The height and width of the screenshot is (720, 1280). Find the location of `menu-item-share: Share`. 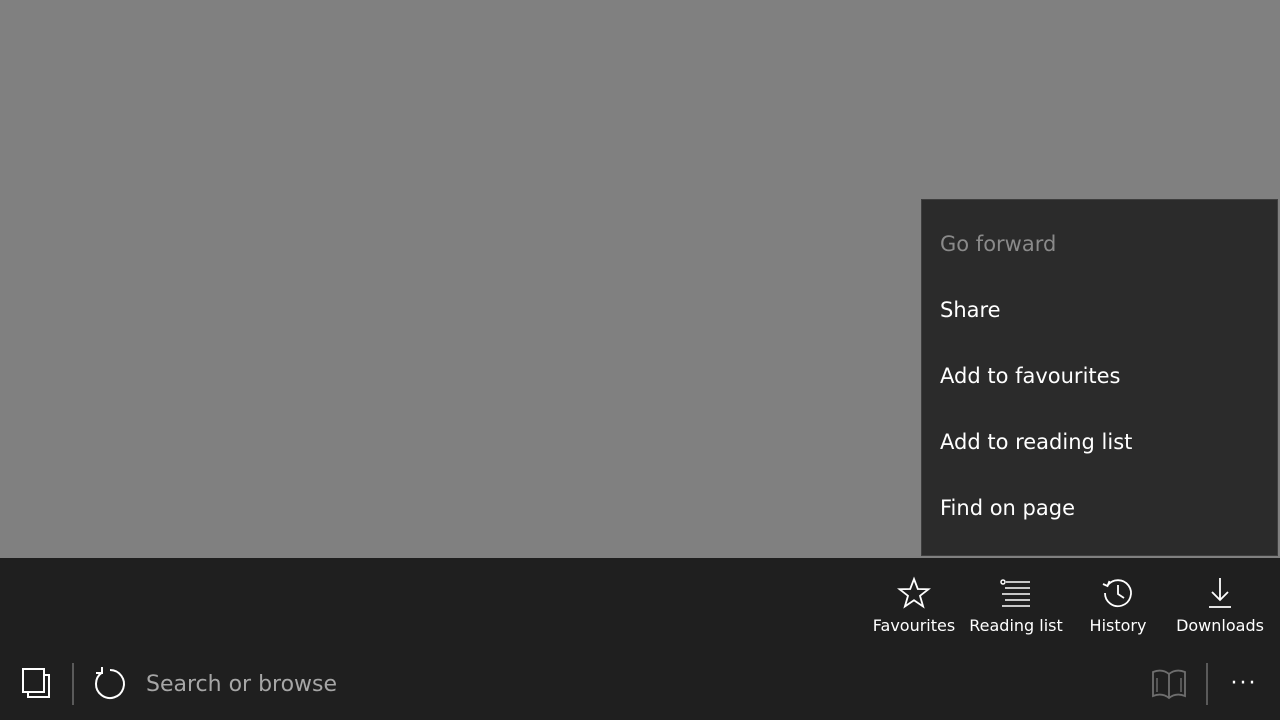

menu-item-share: Share is located at coordinates (970, 310).